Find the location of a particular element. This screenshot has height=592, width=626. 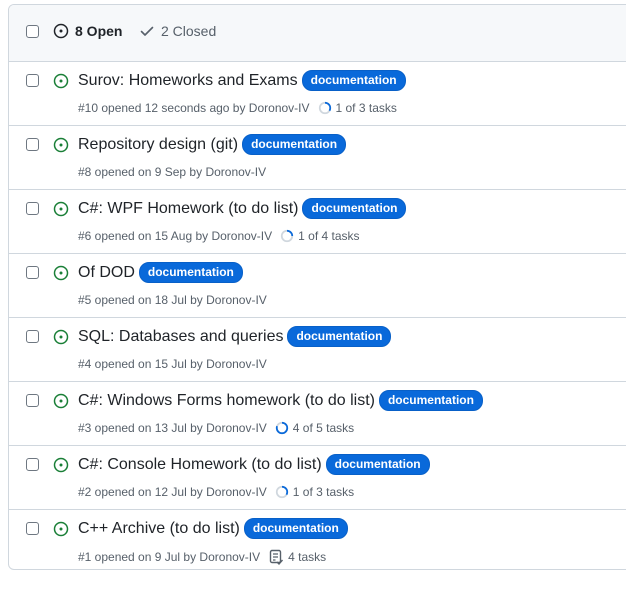

issue-title-line: Of DOD documentation is located at coordinates (160, 272).